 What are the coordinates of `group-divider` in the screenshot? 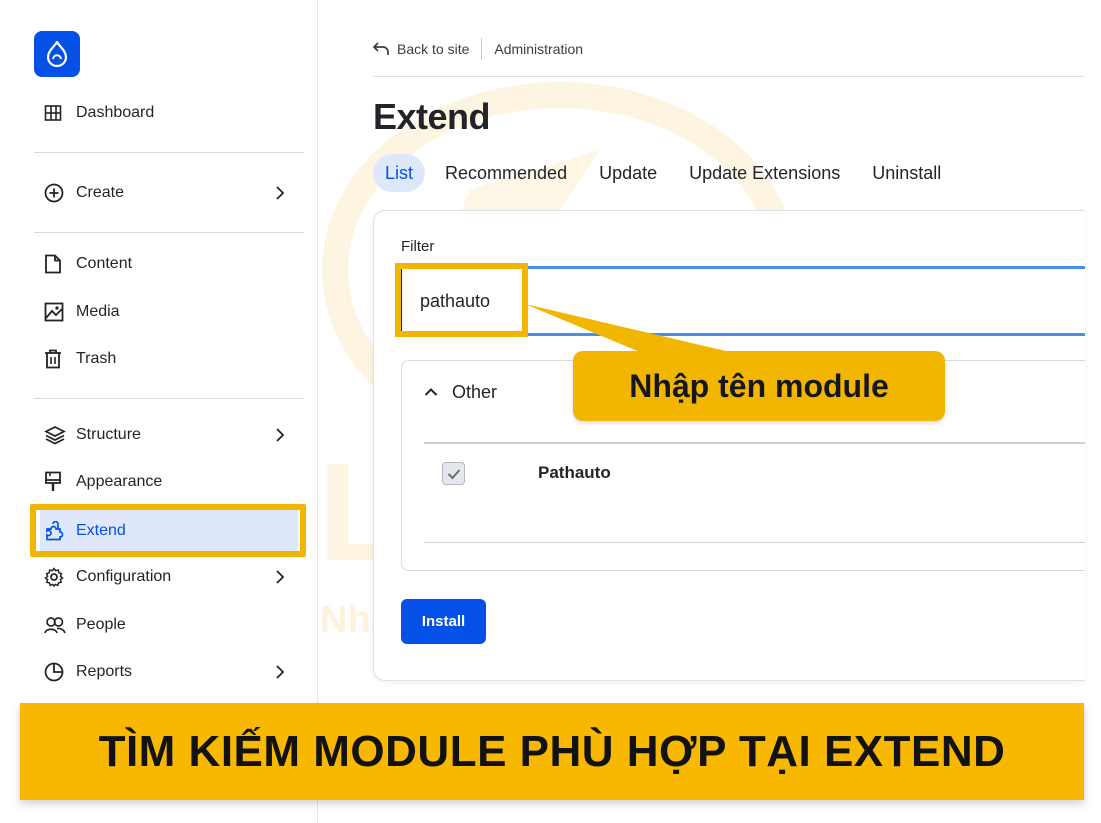 It's located at (754, 443).